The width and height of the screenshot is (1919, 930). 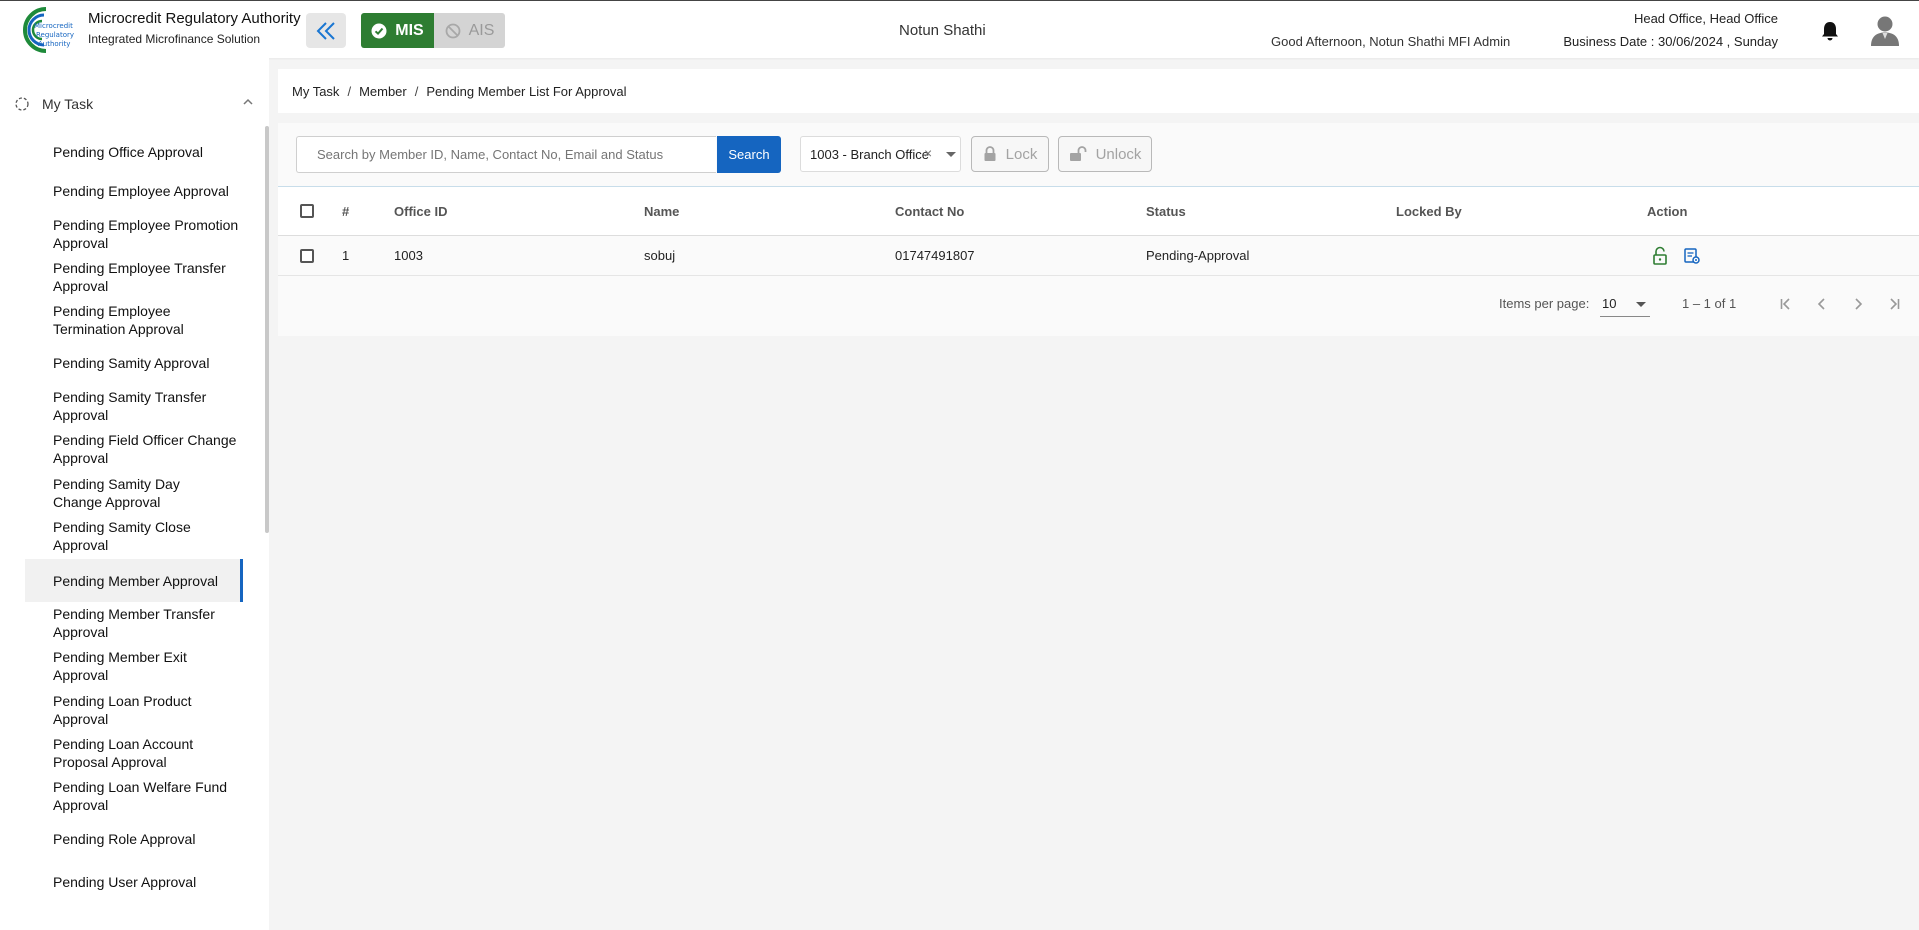 I want to click on sidebar-item-pending-office-approval: Pending Office Approval, so click(x=134, y=152).